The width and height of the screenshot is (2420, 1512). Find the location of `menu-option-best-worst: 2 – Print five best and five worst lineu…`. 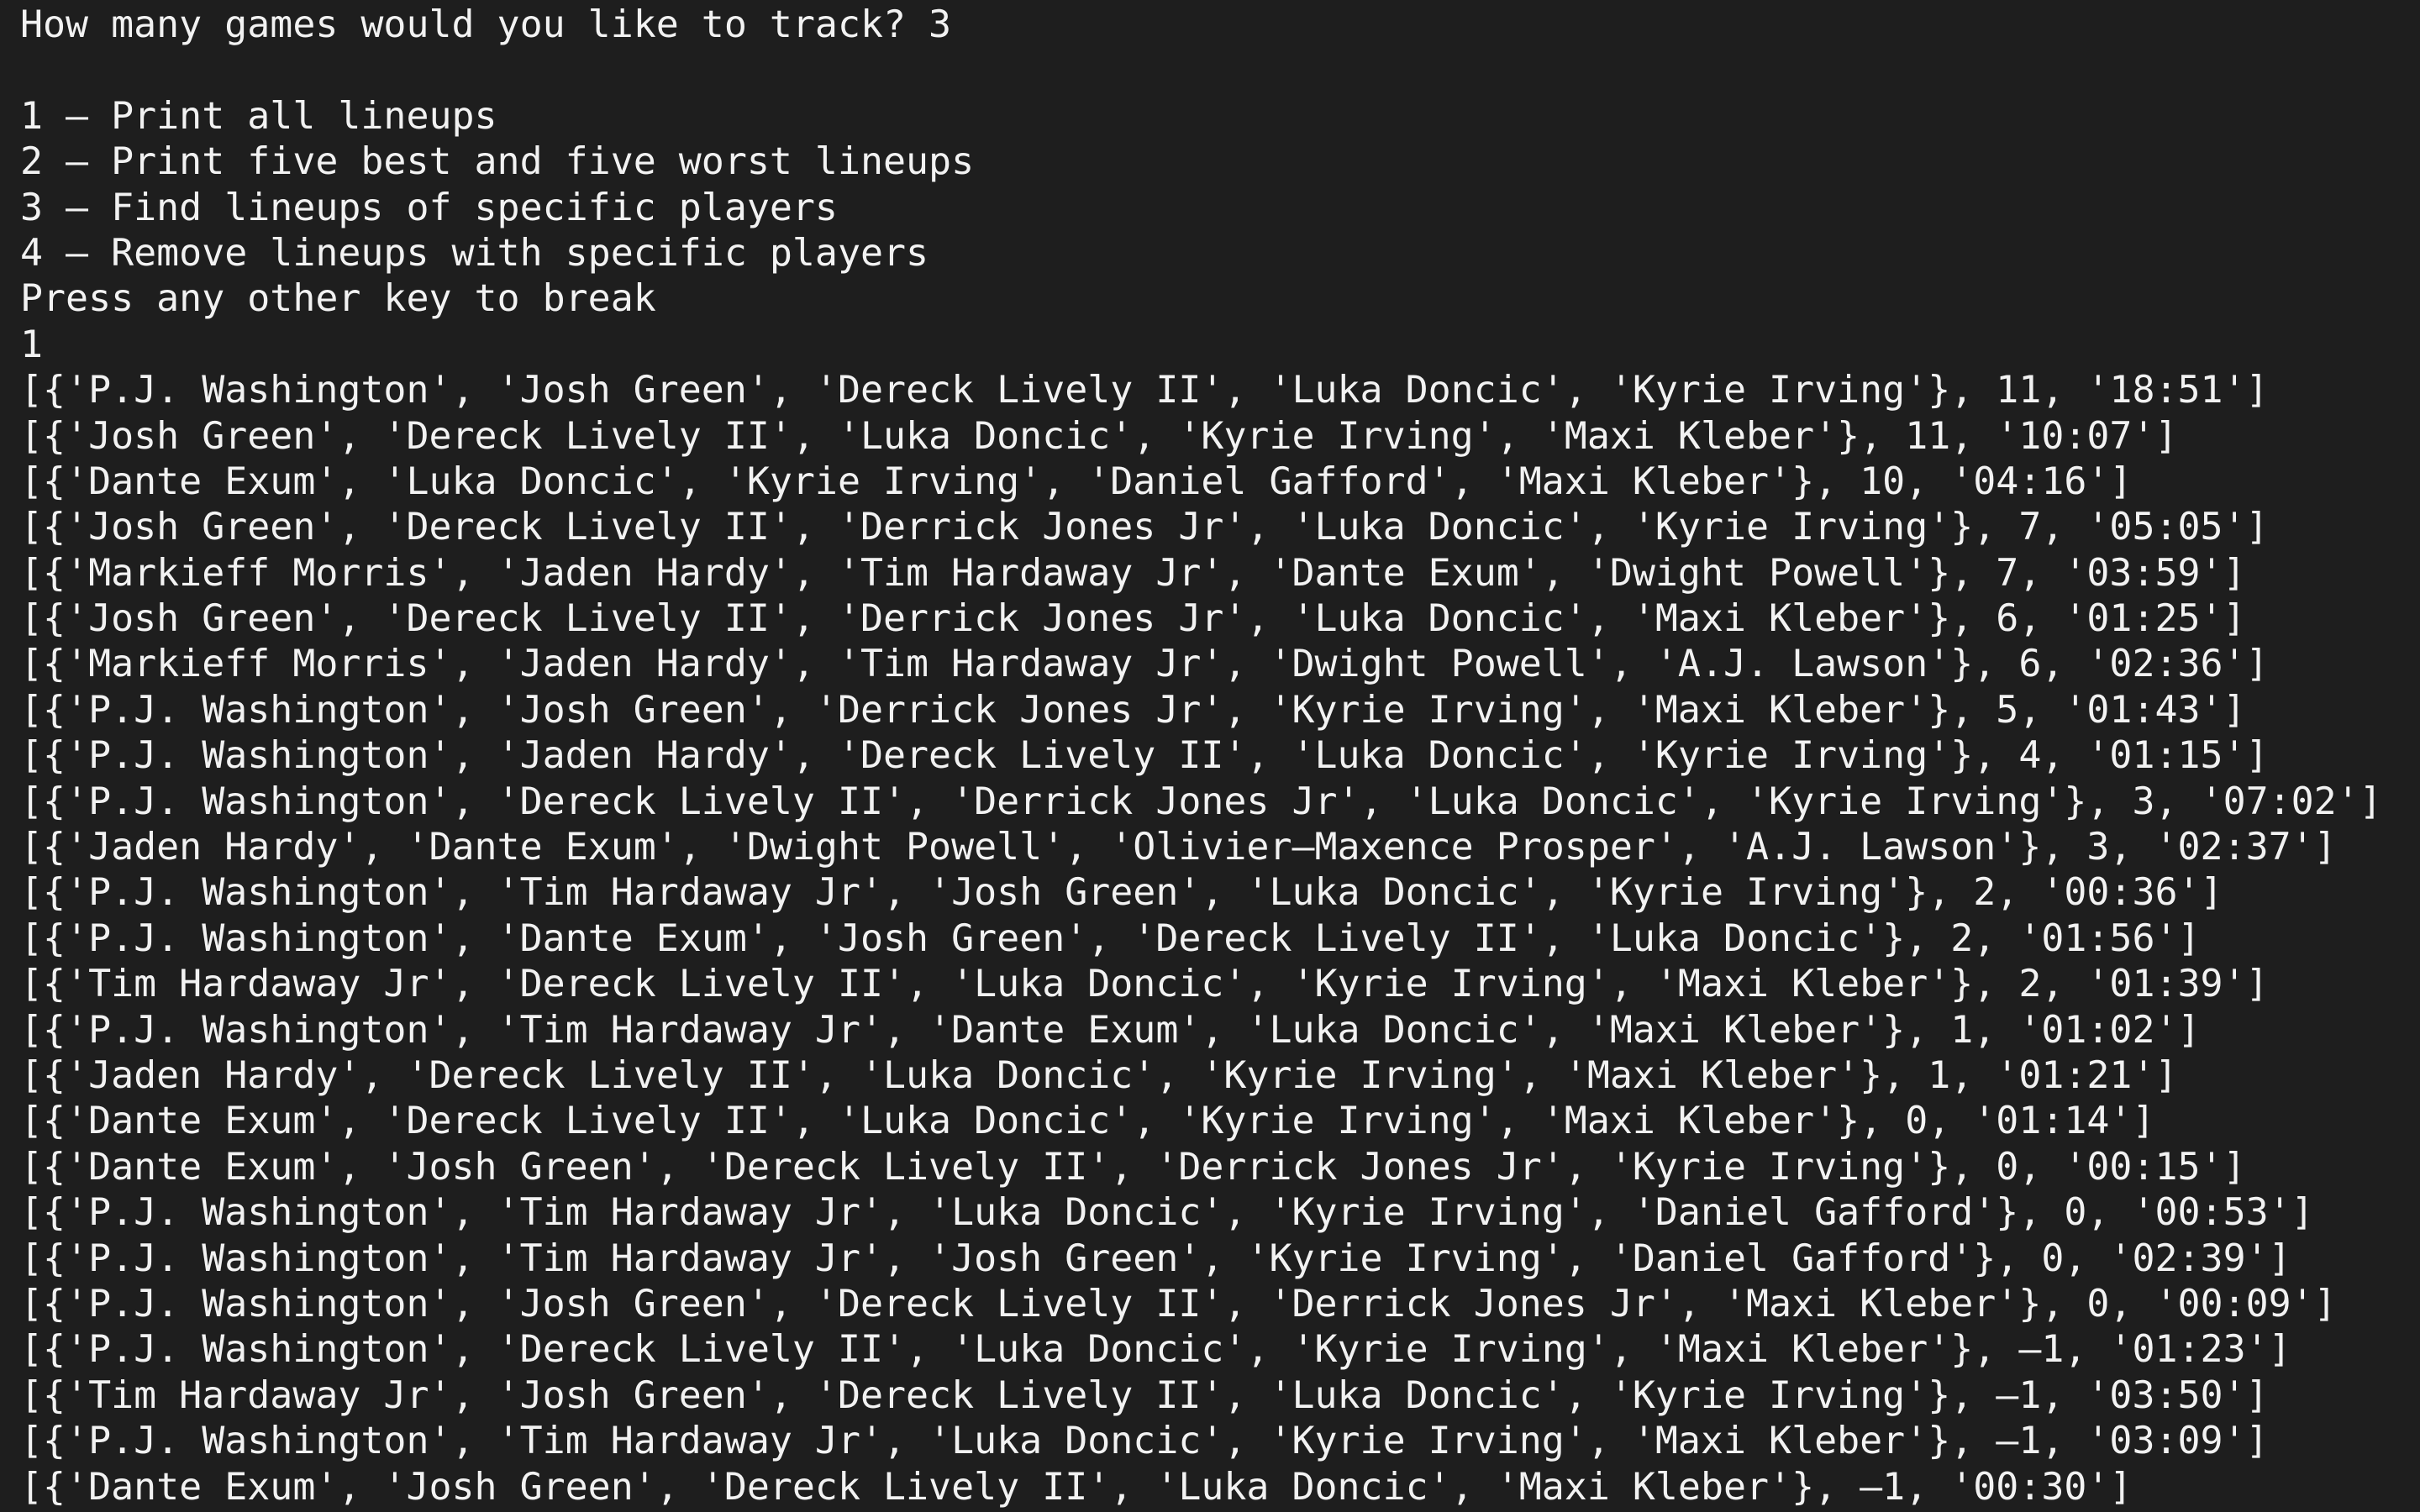

menu-option-best-worst: 2 – Print five best and five worst lineu… is located at coordinates (497, 161).